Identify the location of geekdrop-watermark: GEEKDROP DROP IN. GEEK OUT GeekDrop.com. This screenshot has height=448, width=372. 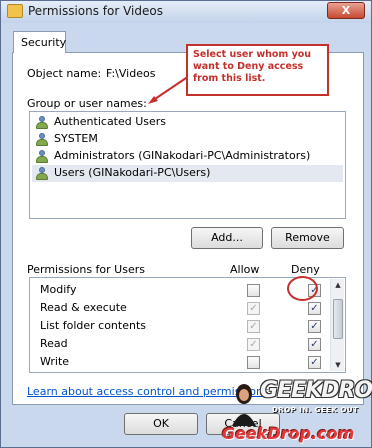
(297, 412).